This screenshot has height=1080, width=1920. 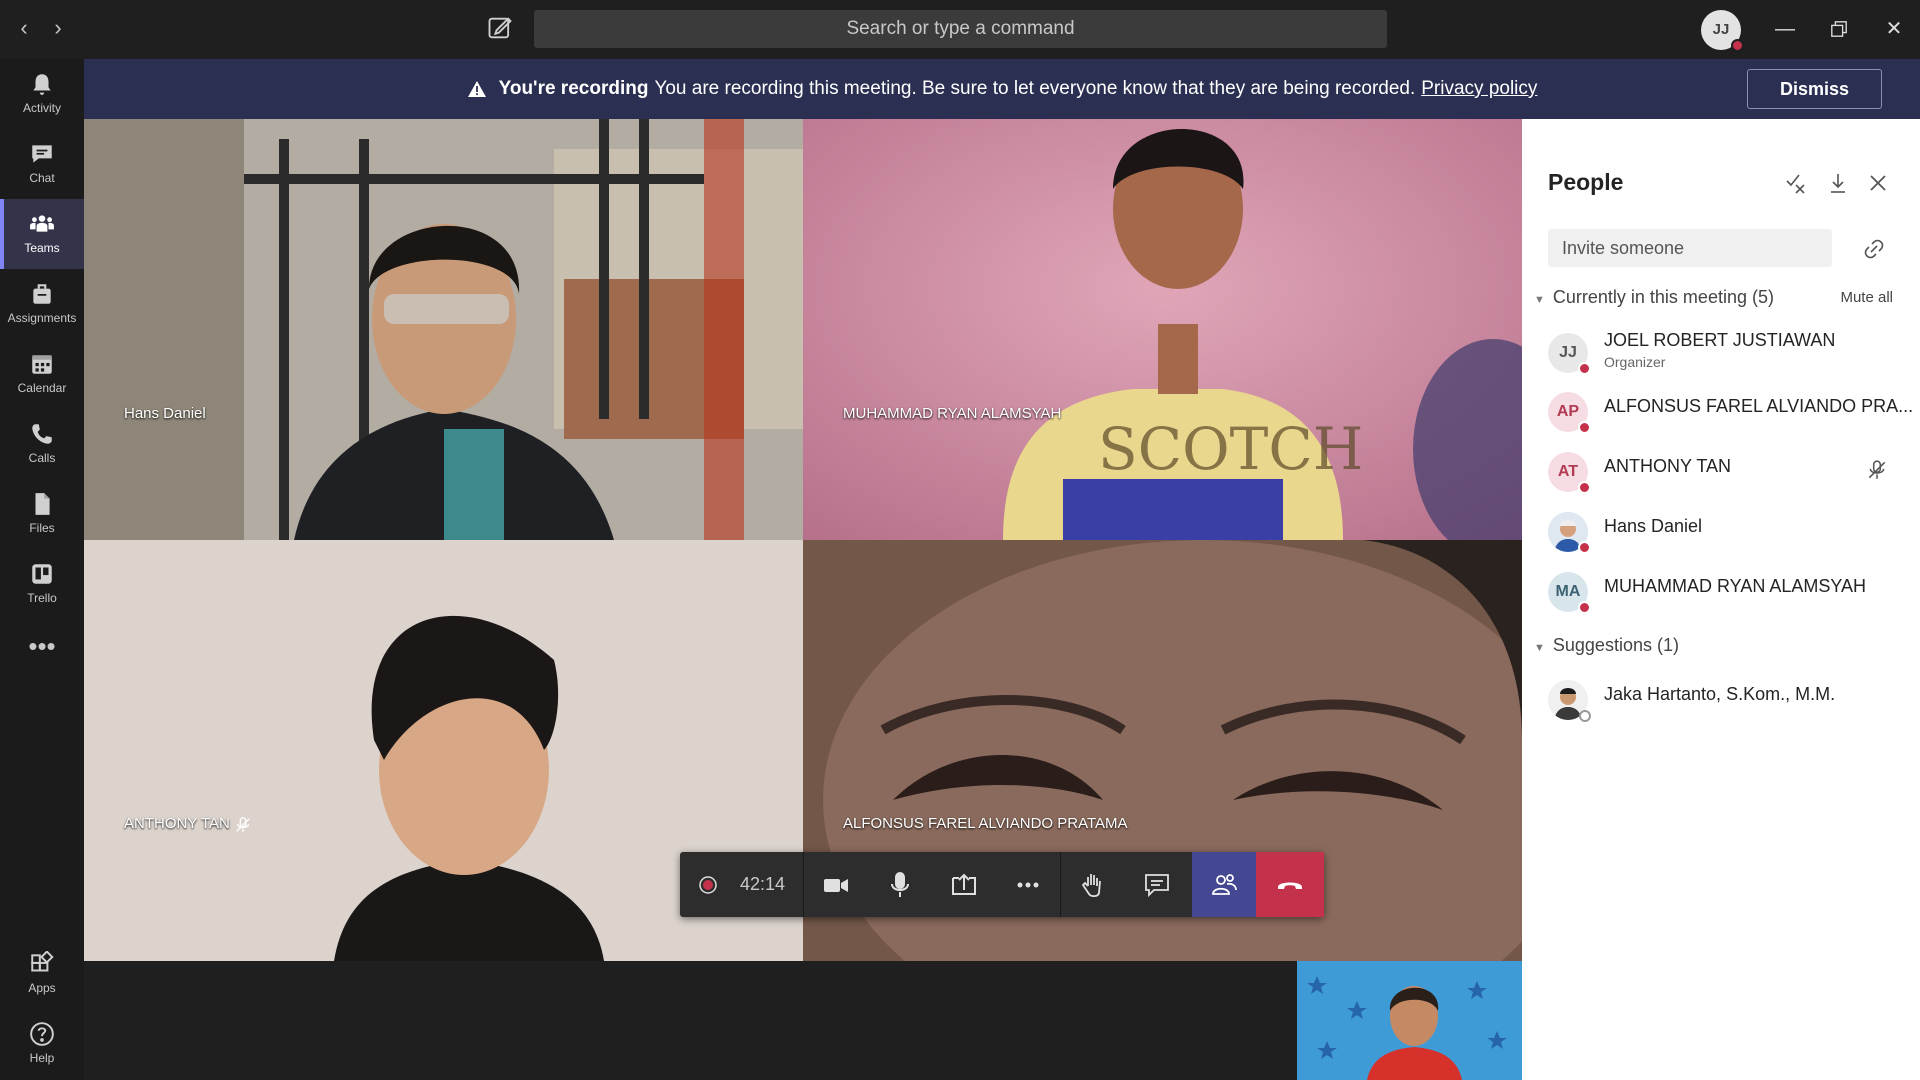 What do you see at coordinates (1877, 469) in the screenshot?
I see `mic-muted-icon` at bounding box center [1877, 469].